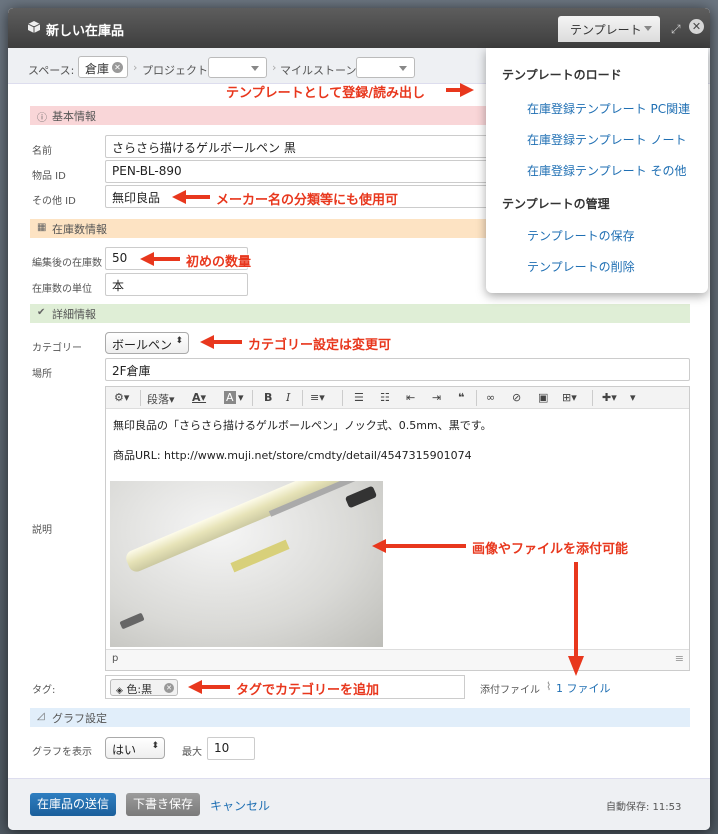  What do you see at coordinates (581, 266) in the screenshot?
I see `menu-item-delete-template: テンプレートの削除` at bounding box center [581, 266].